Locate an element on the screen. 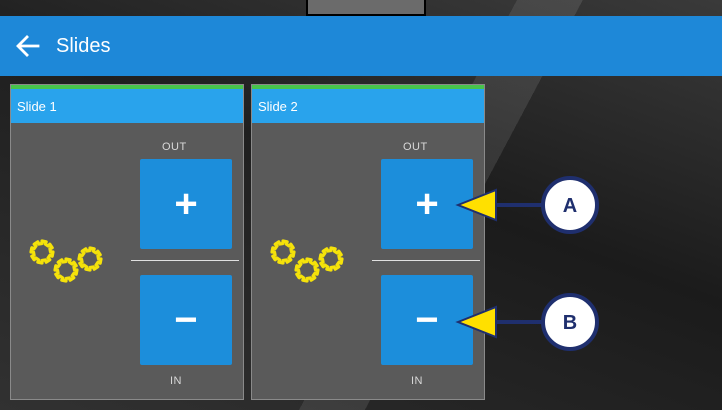 The height and width of the screenshot is (410, 722). slide-1-in-button: − is located at coordinates (186, 320).